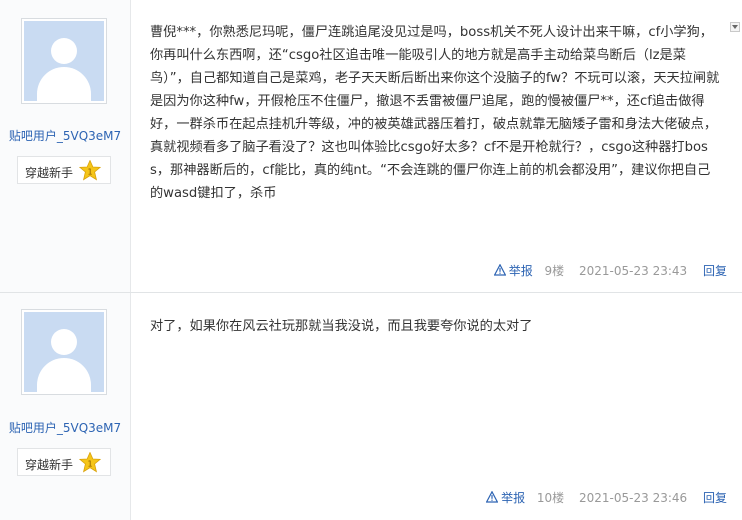 This screenshot has height=520, width=742. What do you see at coordinates (550, 498) in the screenshot?
I see `floor-number: 10楼` at bounding box center [550, 498].